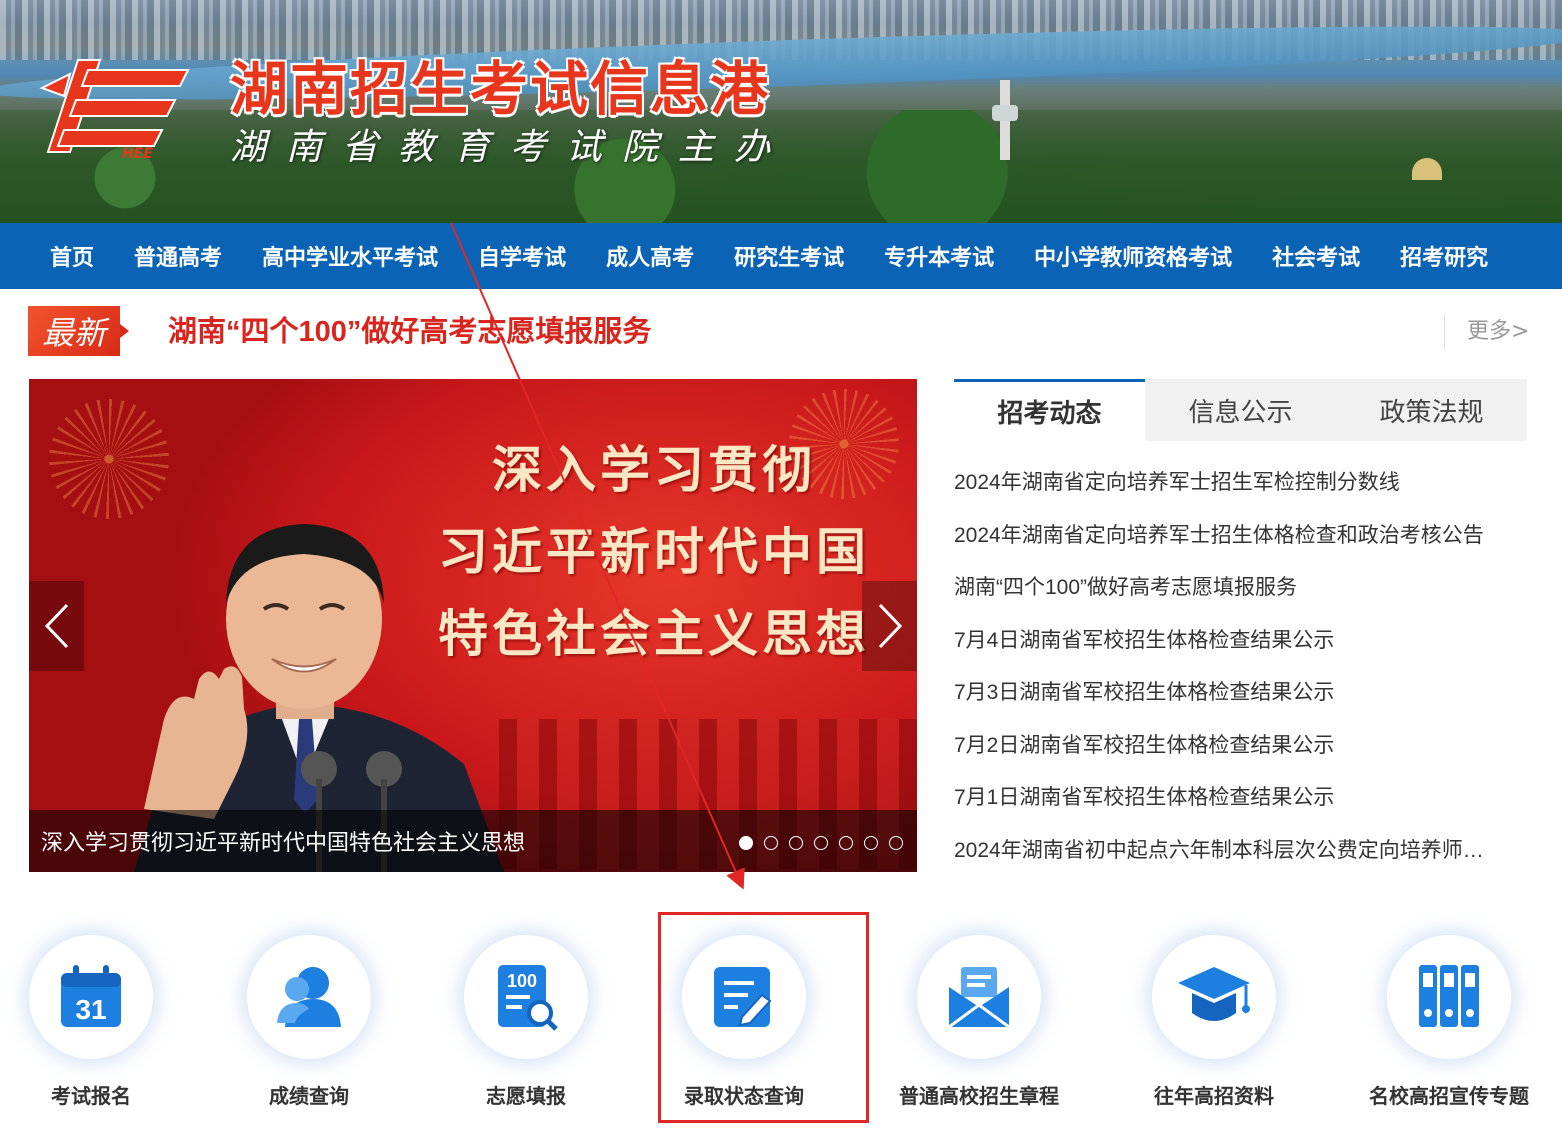 The height and width of the screenshot is (1137, 1562). What do you see at coordinates (1241, 696) in the screenshot?
I see `news-item: 7月3日湖南省军校招生体格检查结果公示` at bounding box center [1241, 696].